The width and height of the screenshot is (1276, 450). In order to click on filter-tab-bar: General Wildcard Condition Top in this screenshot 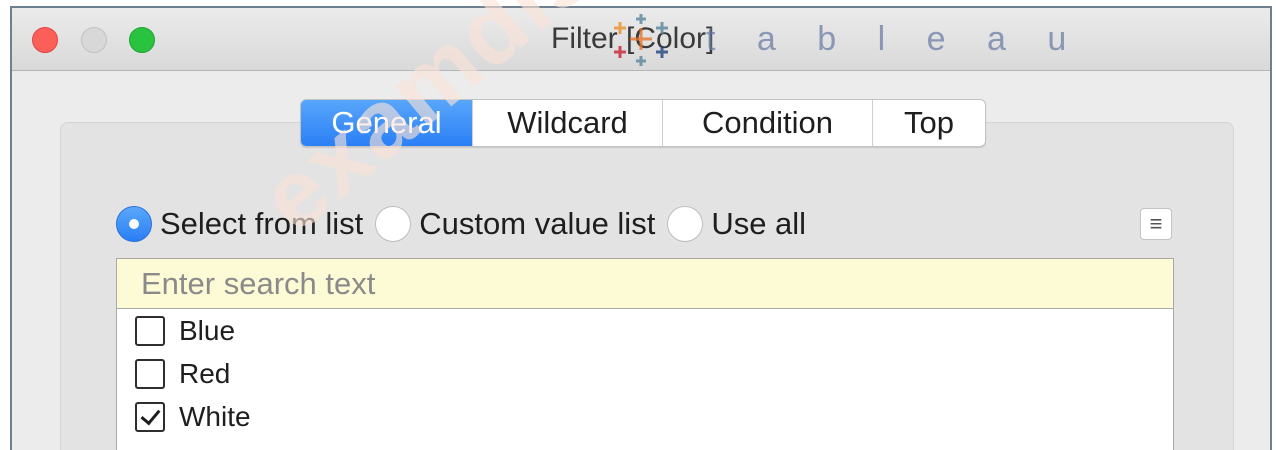, I will do `click(643, 123)`.